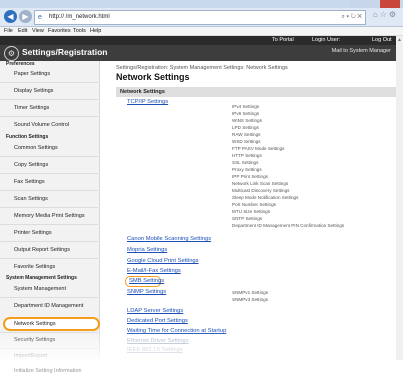 The height and width of the screenshot is (374, 403). I want to click on page-title: Network Settings, so click(153, 77).